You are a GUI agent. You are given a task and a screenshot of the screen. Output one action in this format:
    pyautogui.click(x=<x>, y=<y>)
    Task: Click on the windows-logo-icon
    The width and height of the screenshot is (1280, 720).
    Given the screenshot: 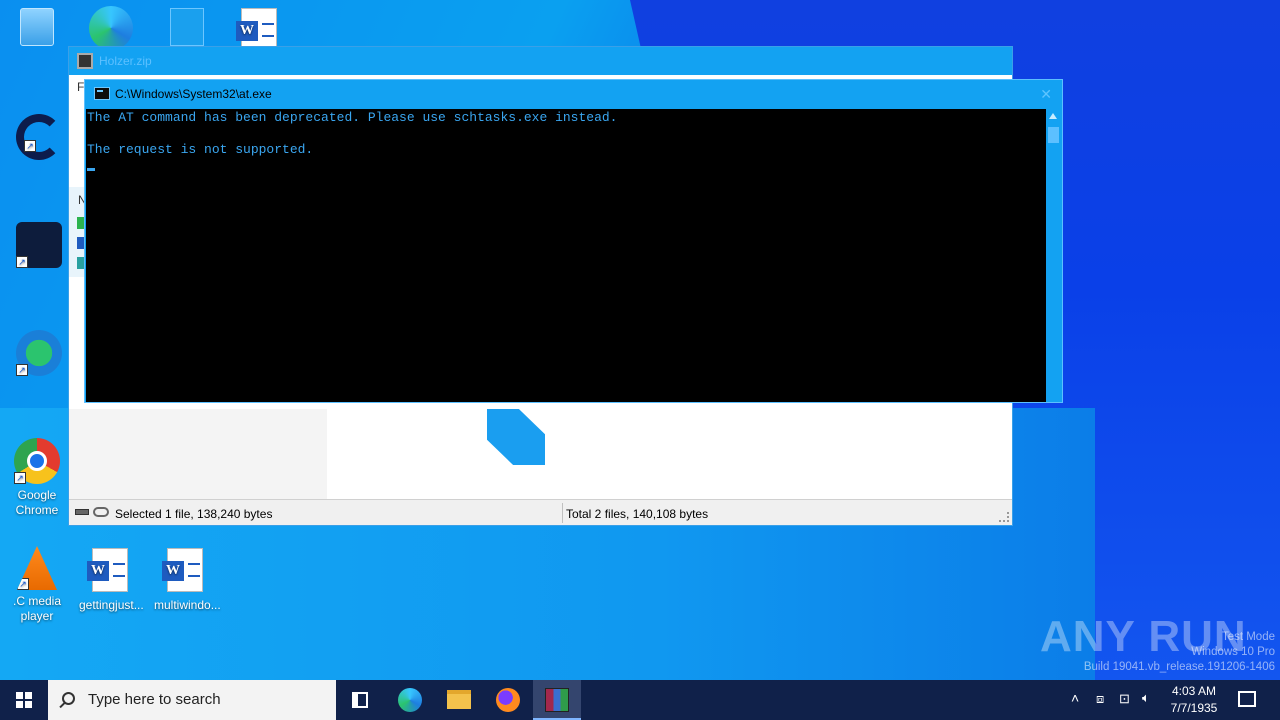 What is the action you would take?
    pyautogui.click(x=24, y=700)
    